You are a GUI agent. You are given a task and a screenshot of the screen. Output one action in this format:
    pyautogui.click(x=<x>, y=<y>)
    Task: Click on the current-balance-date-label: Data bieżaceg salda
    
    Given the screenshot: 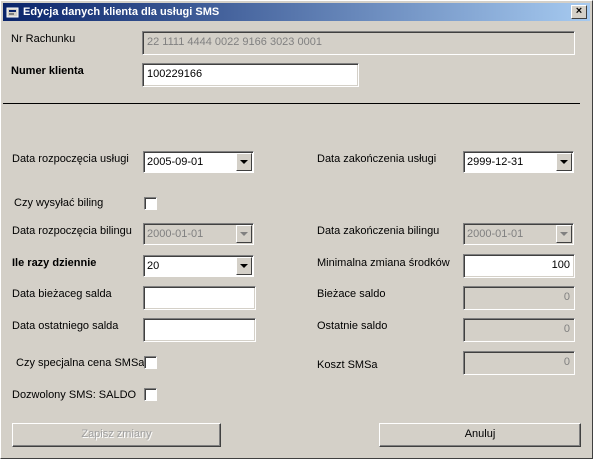 What is the action you would take?
    pyautogui.click(x=62, y=294)
    